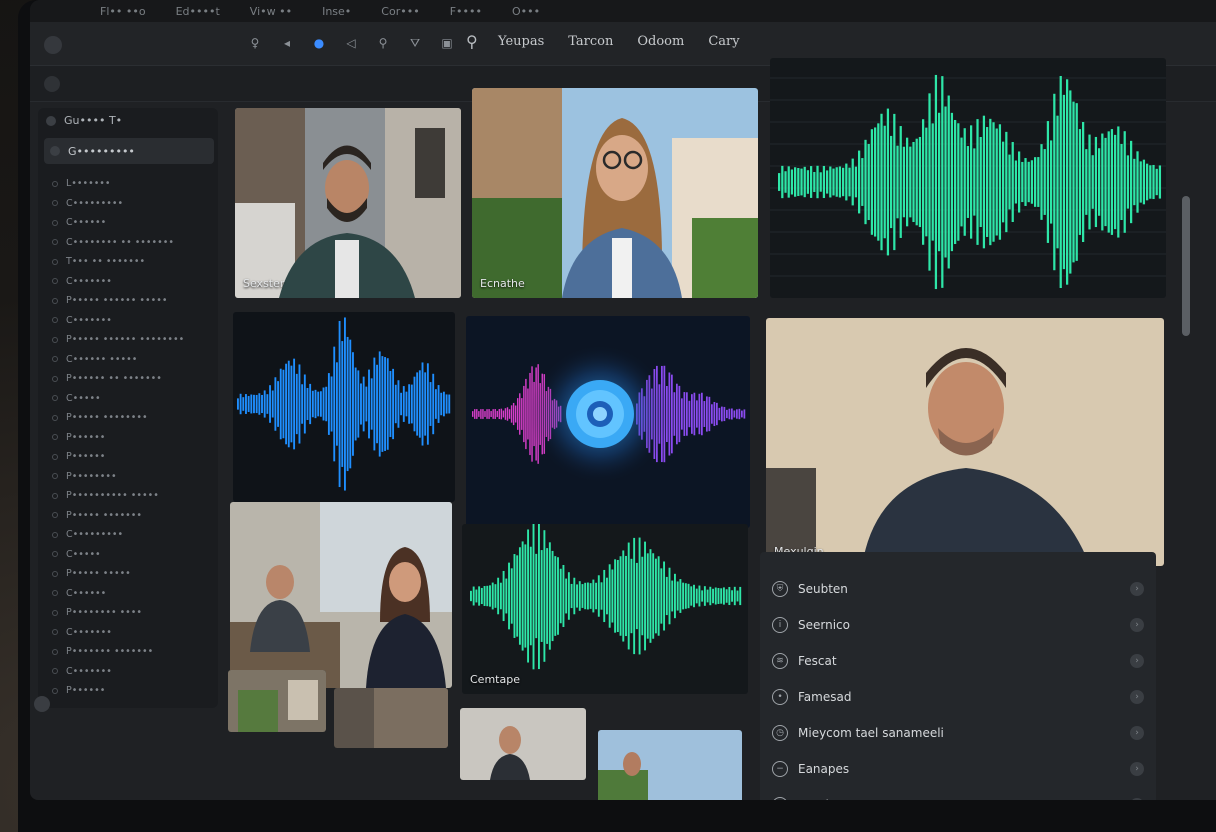  Describe the element at coordinates (118, 184) in the screenshot. I see `sidebar-item: L•••••••` at that location.